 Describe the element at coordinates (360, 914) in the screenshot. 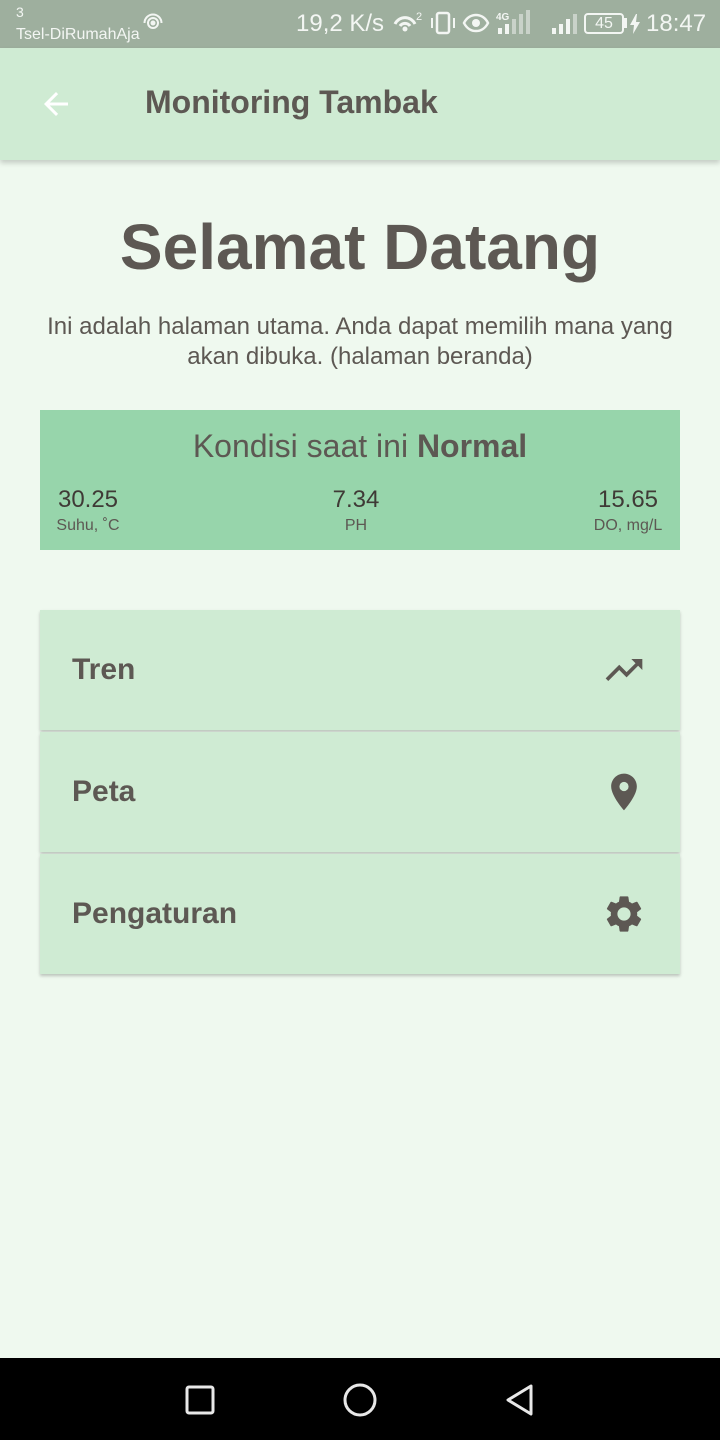

I see `menu-item-pengaturan: Pengaturan` at that location.